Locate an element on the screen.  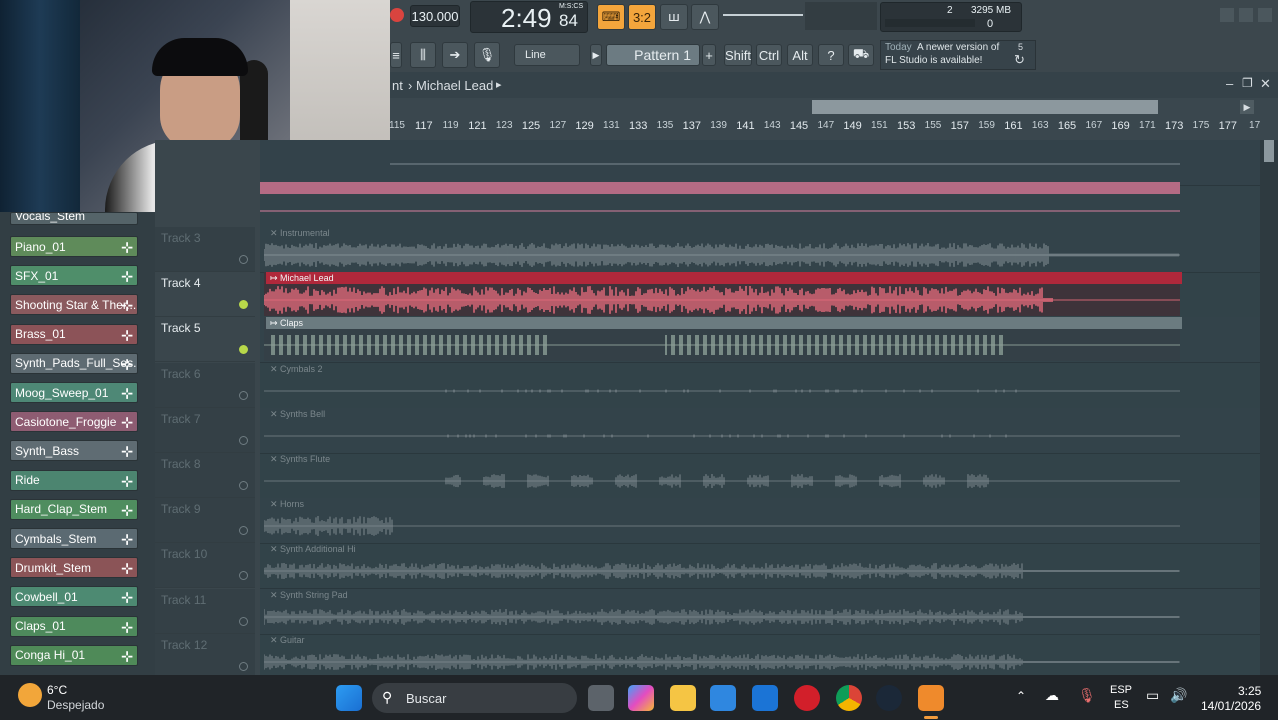
playlist-lane: ✕ Horns is located at coordinates (760, 521).